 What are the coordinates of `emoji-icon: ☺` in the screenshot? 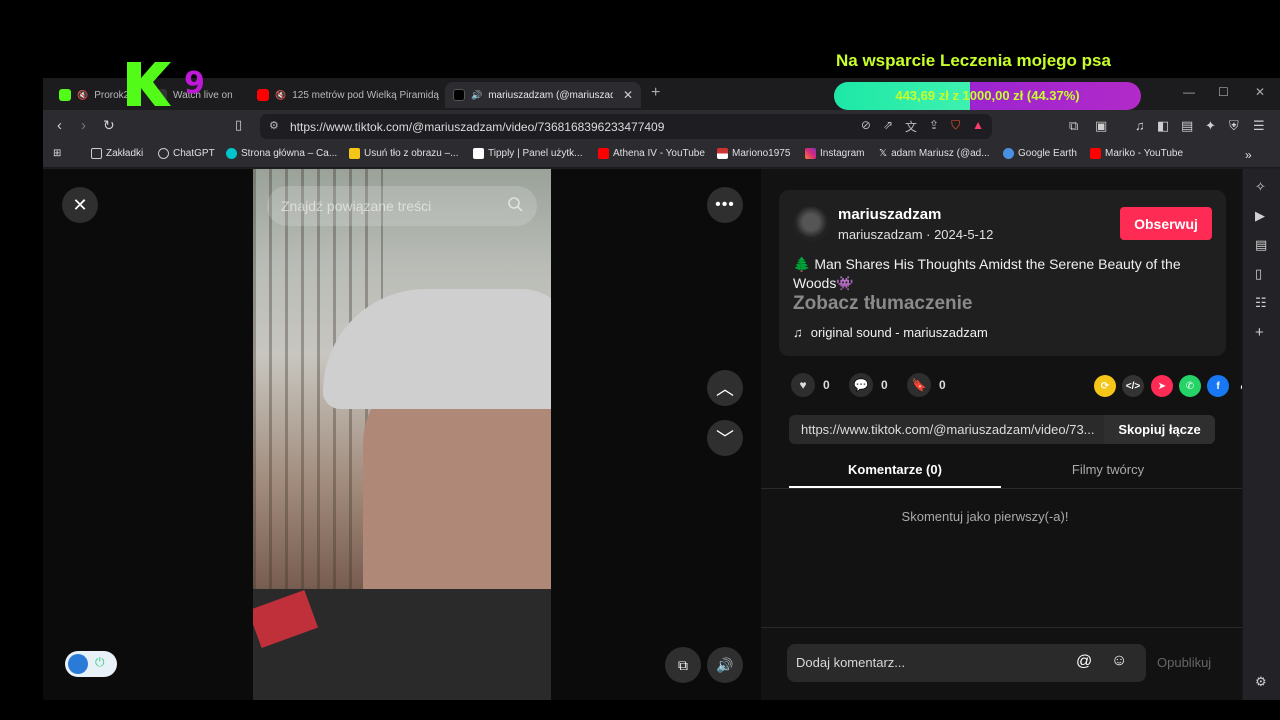 It's located at (1119, 661).